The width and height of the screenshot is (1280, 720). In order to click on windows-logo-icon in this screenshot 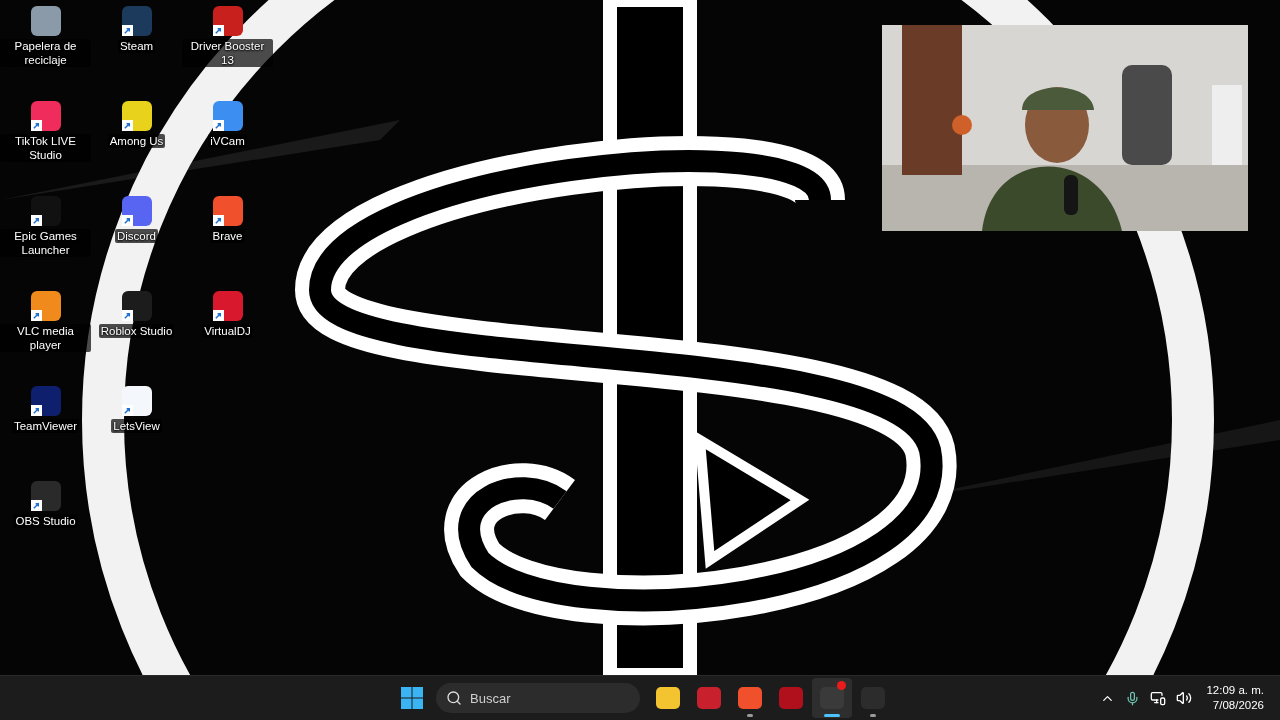, I will do `click(412, 698)`.